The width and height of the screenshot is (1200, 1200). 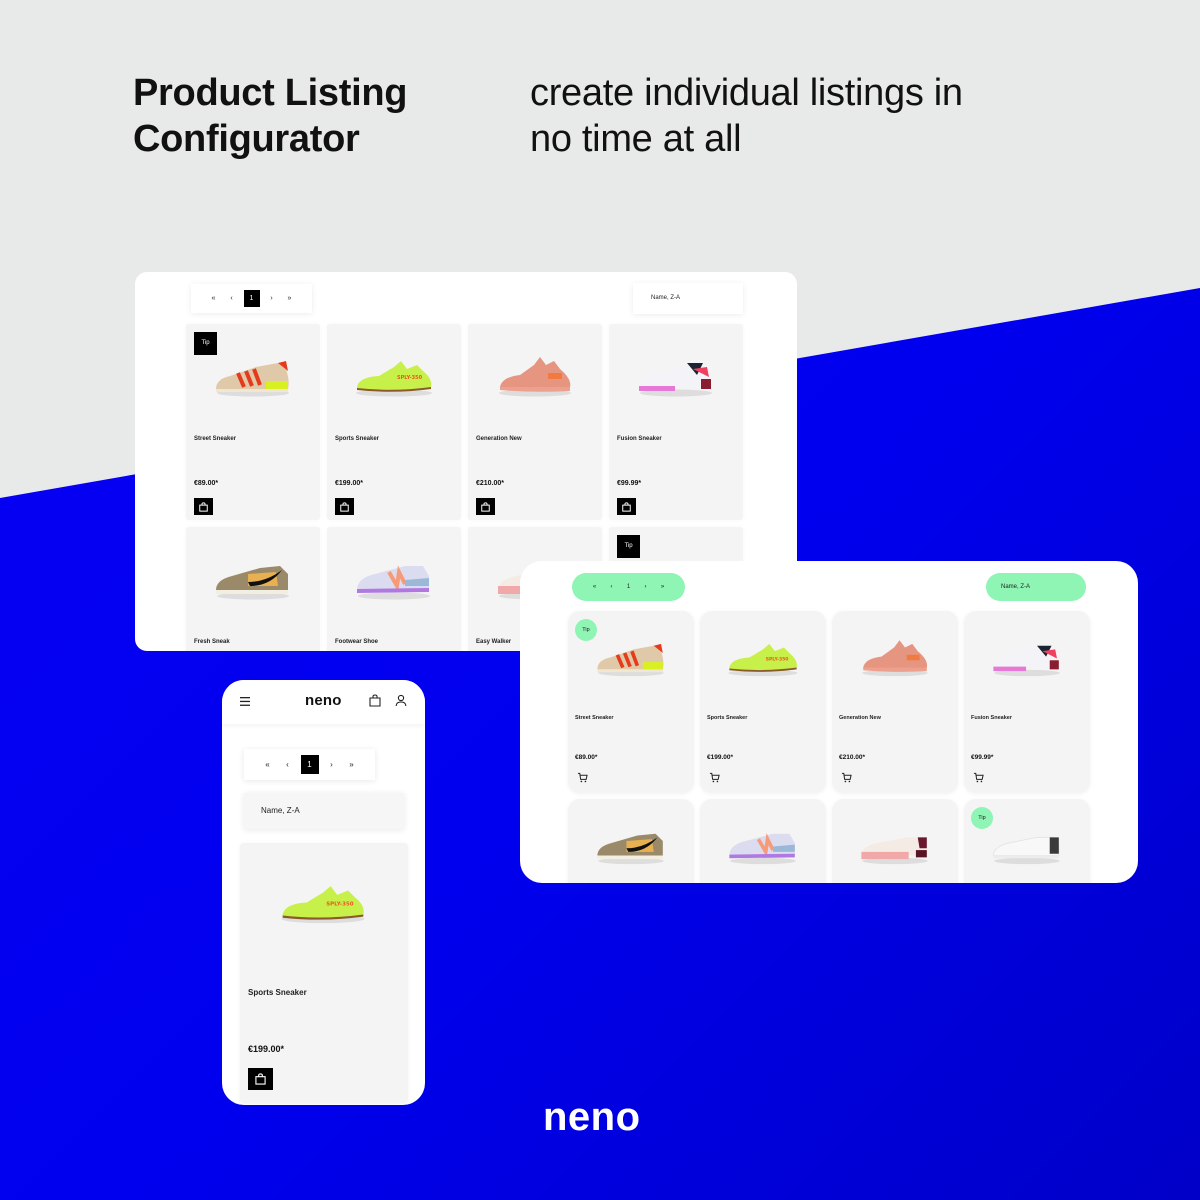 What do you see at coordinates (1026, 850) in the screenshot?
I see `white-sneaker-shoe-image` at bounding box center [1026, 850].